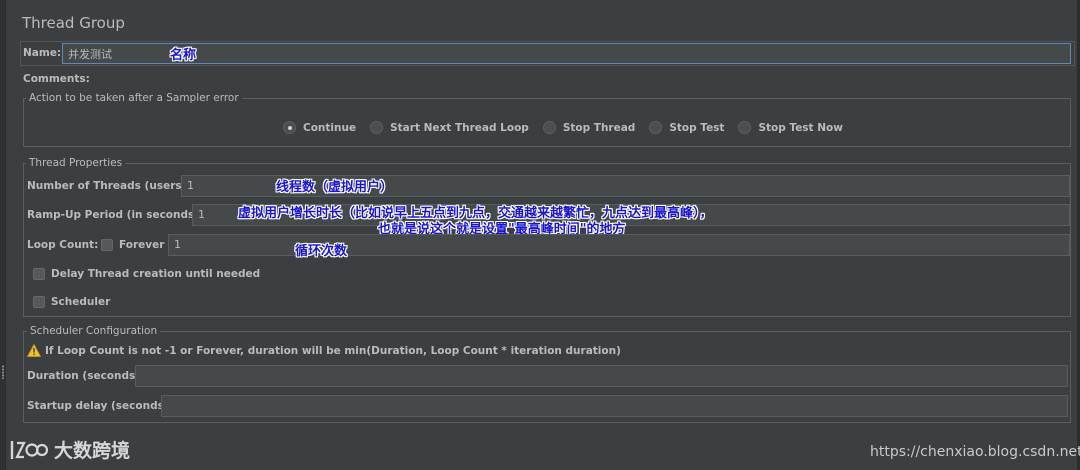 The height and width of the screenshot is (470, 1080). I want to click on rampup-label: Ramp-Up Period (in seconds):, so click(115, 215).